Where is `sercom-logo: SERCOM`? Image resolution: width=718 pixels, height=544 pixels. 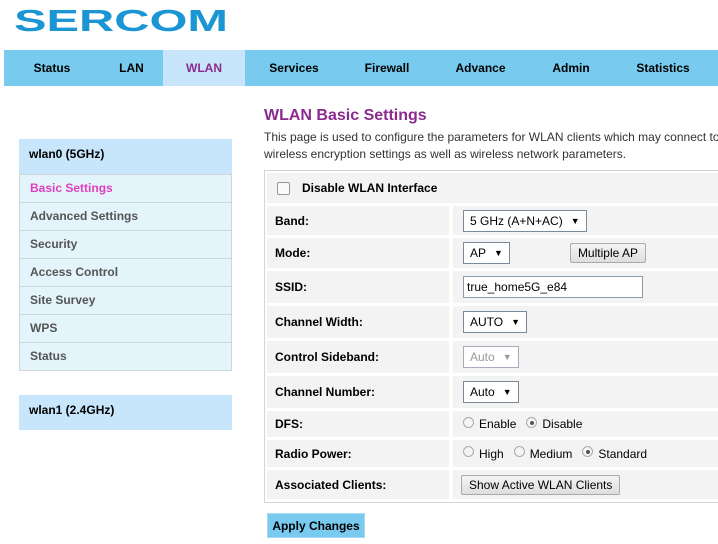
sercom-logo: SERCOM is located at coordinates (122, 21).